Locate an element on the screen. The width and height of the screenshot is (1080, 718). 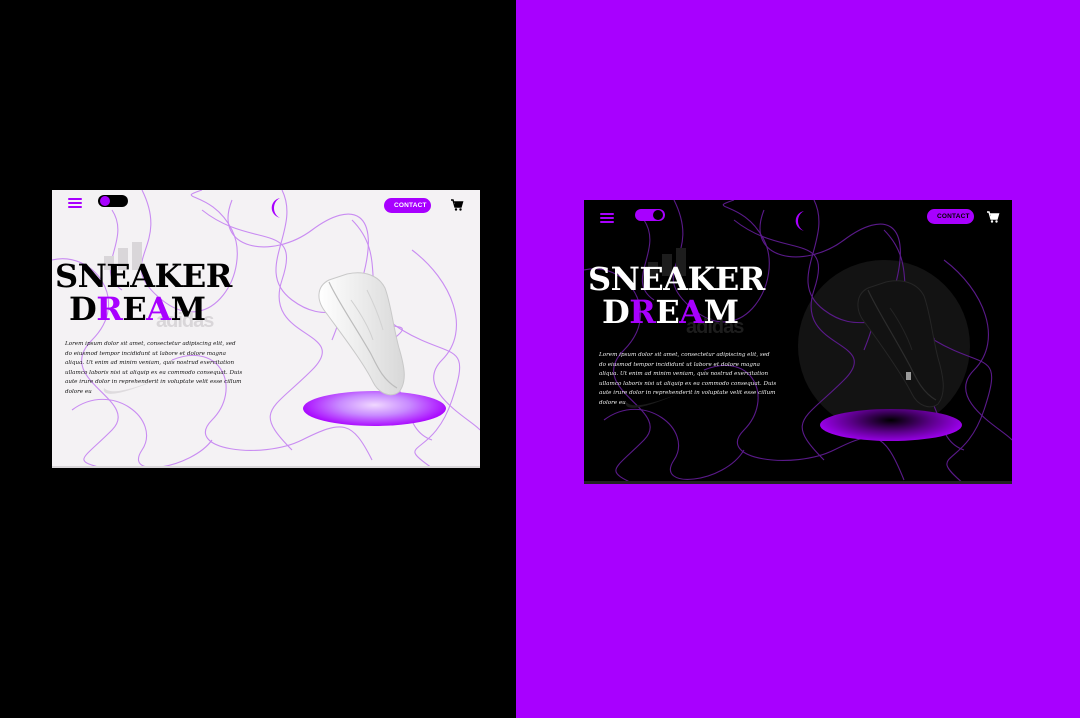
black-sneaker-image is located at coordinates (900, 344).